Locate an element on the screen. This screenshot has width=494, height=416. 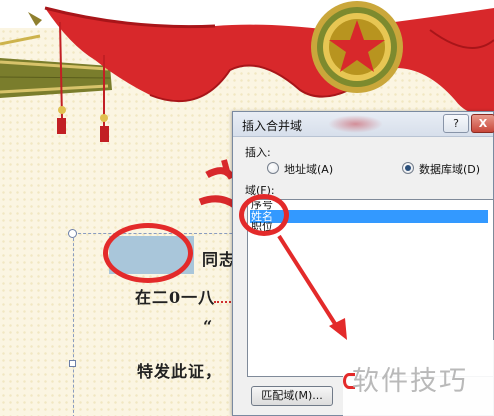
resize-handle-top-left is located at coordinates (72, 233).